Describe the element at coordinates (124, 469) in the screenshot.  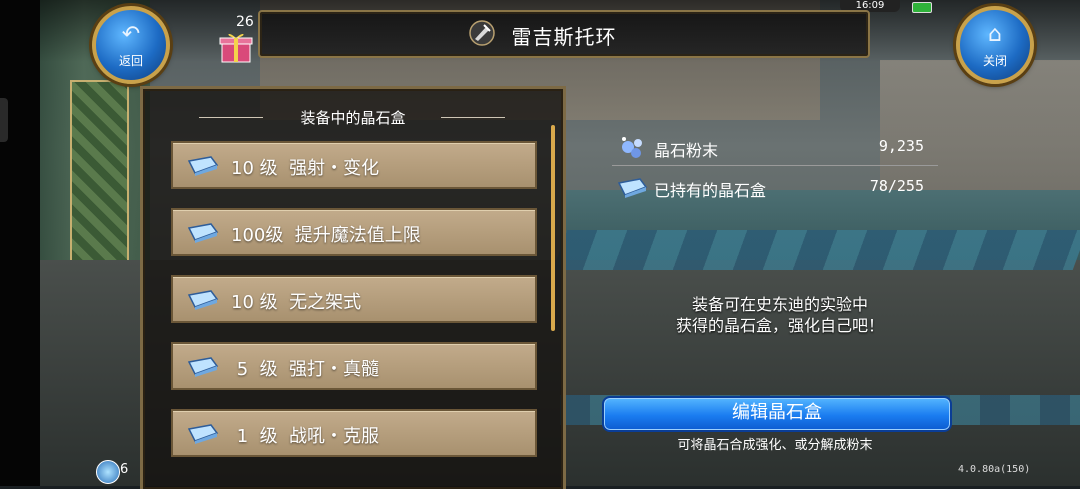
I see `chat-count: 6` at that location.